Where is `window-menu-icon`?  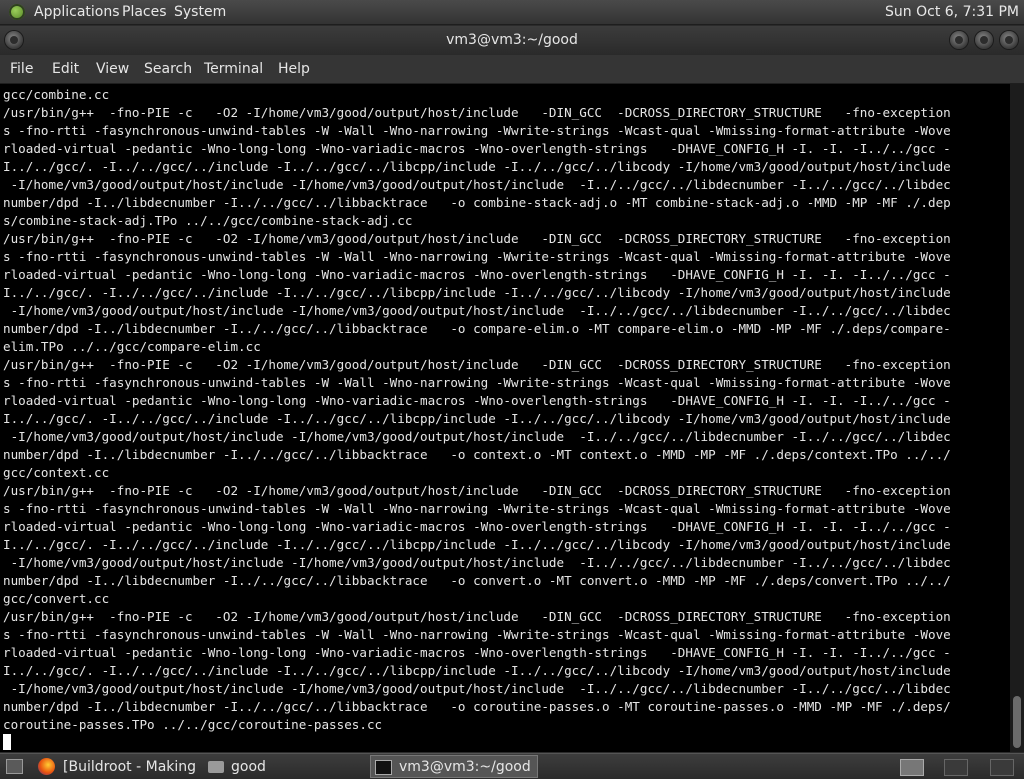 window-menu-icon is located at coordinates (14, 40).